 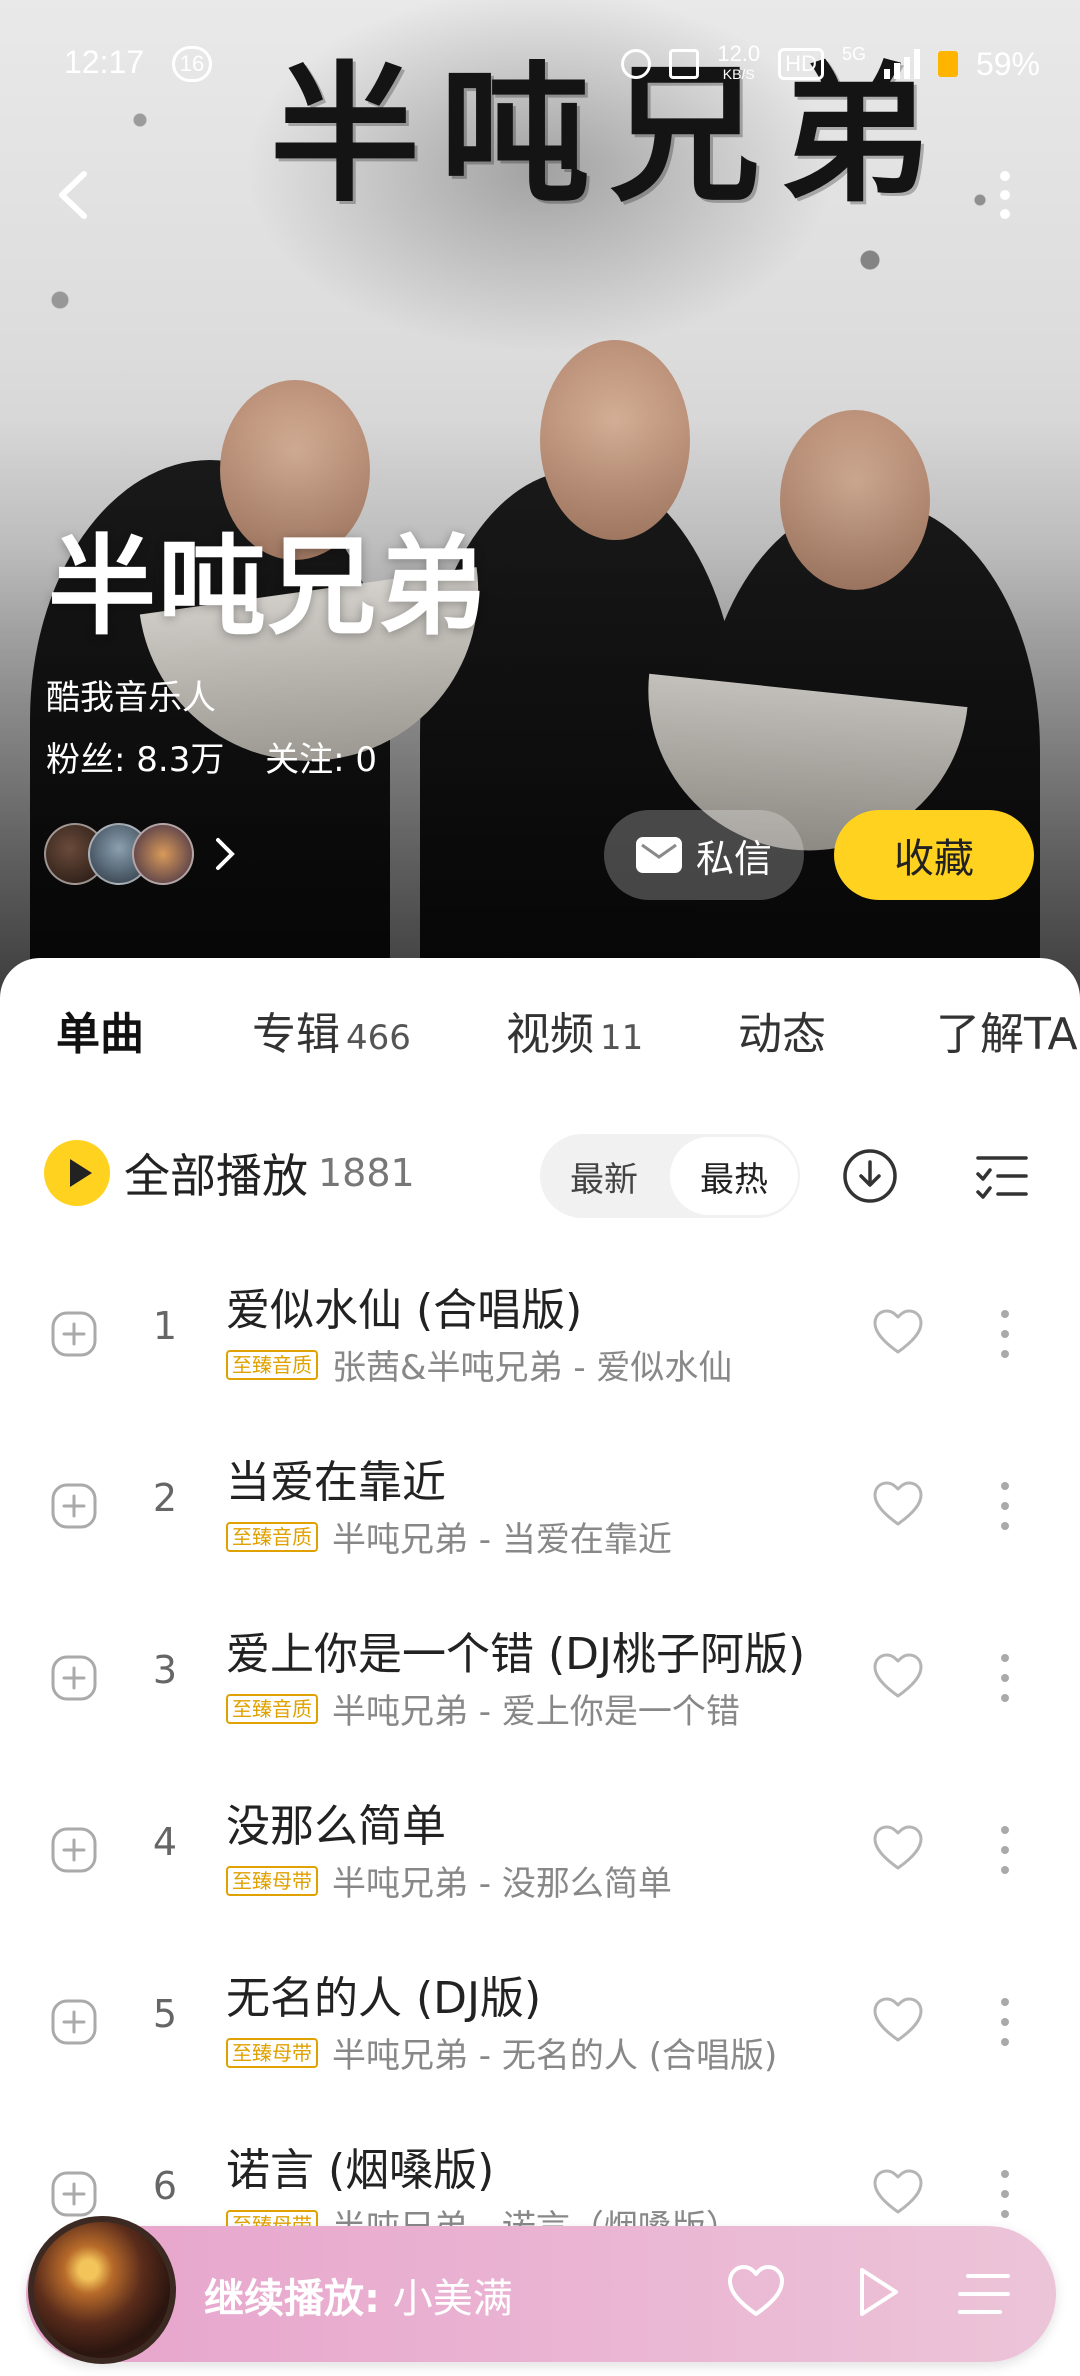 I want to click on tab-label: 视频, so click(x=550, y=1034).